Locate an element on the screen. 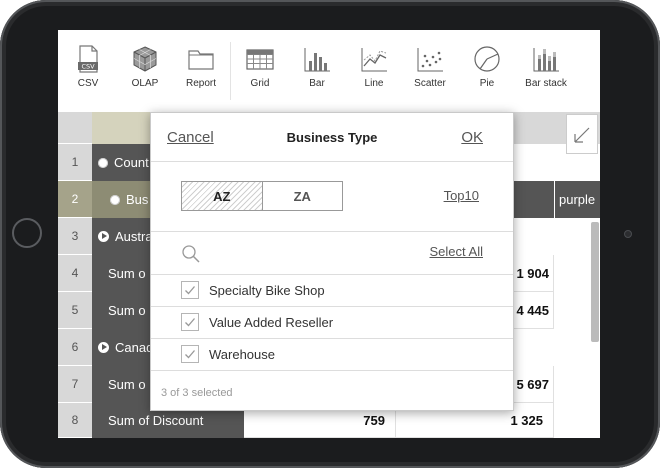 The image size is (660, 468). toolbar-olap: OLAP is located at coordinates (145, 74).